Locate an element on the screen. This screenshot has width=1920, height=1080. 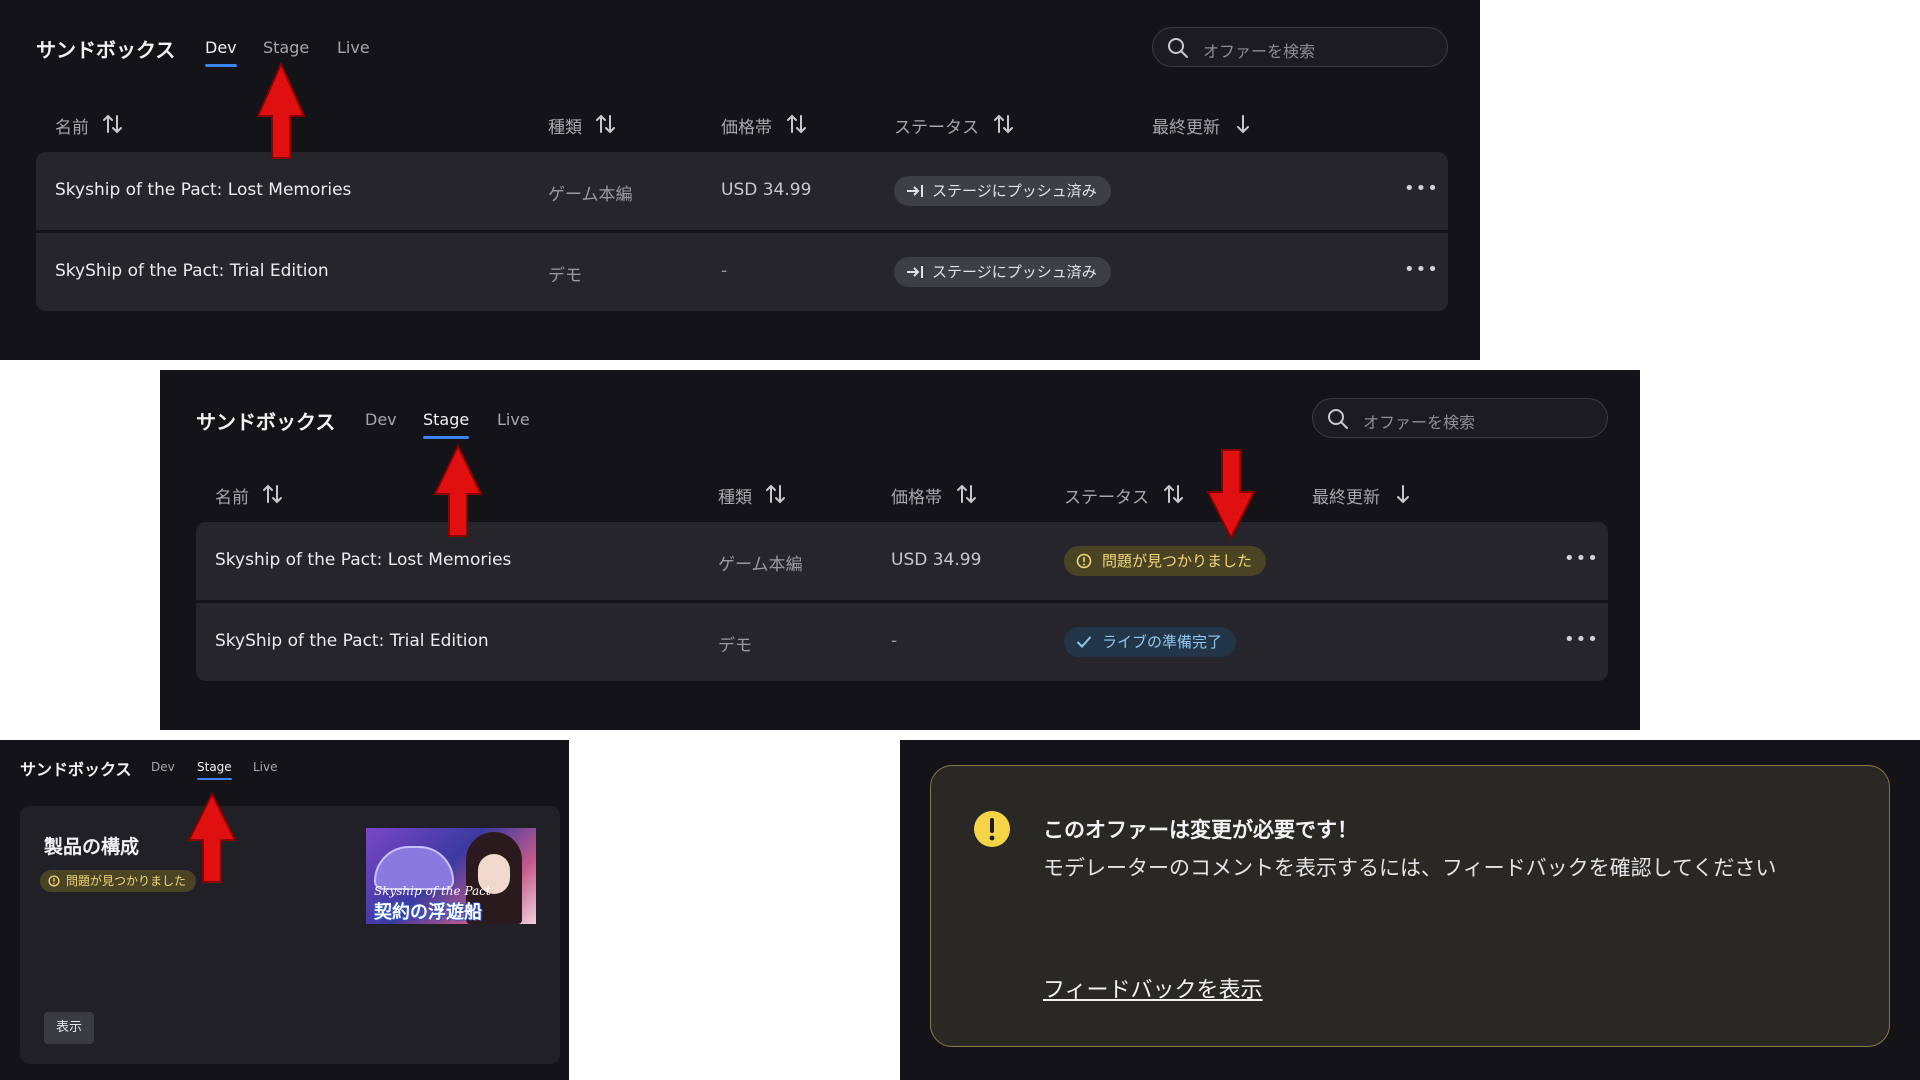
view-feedback-link: フィードバックを表示 is located at coordinates (1153, 988).